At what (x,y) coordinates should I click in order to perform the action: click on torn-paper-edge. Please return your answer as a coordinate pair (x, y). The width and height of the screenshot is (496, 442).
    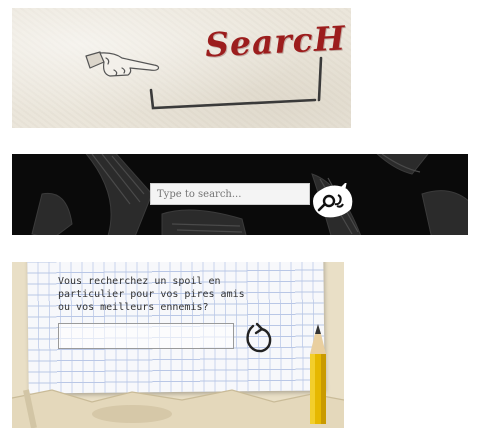
    Looking at the image, I should click on (178, 408).